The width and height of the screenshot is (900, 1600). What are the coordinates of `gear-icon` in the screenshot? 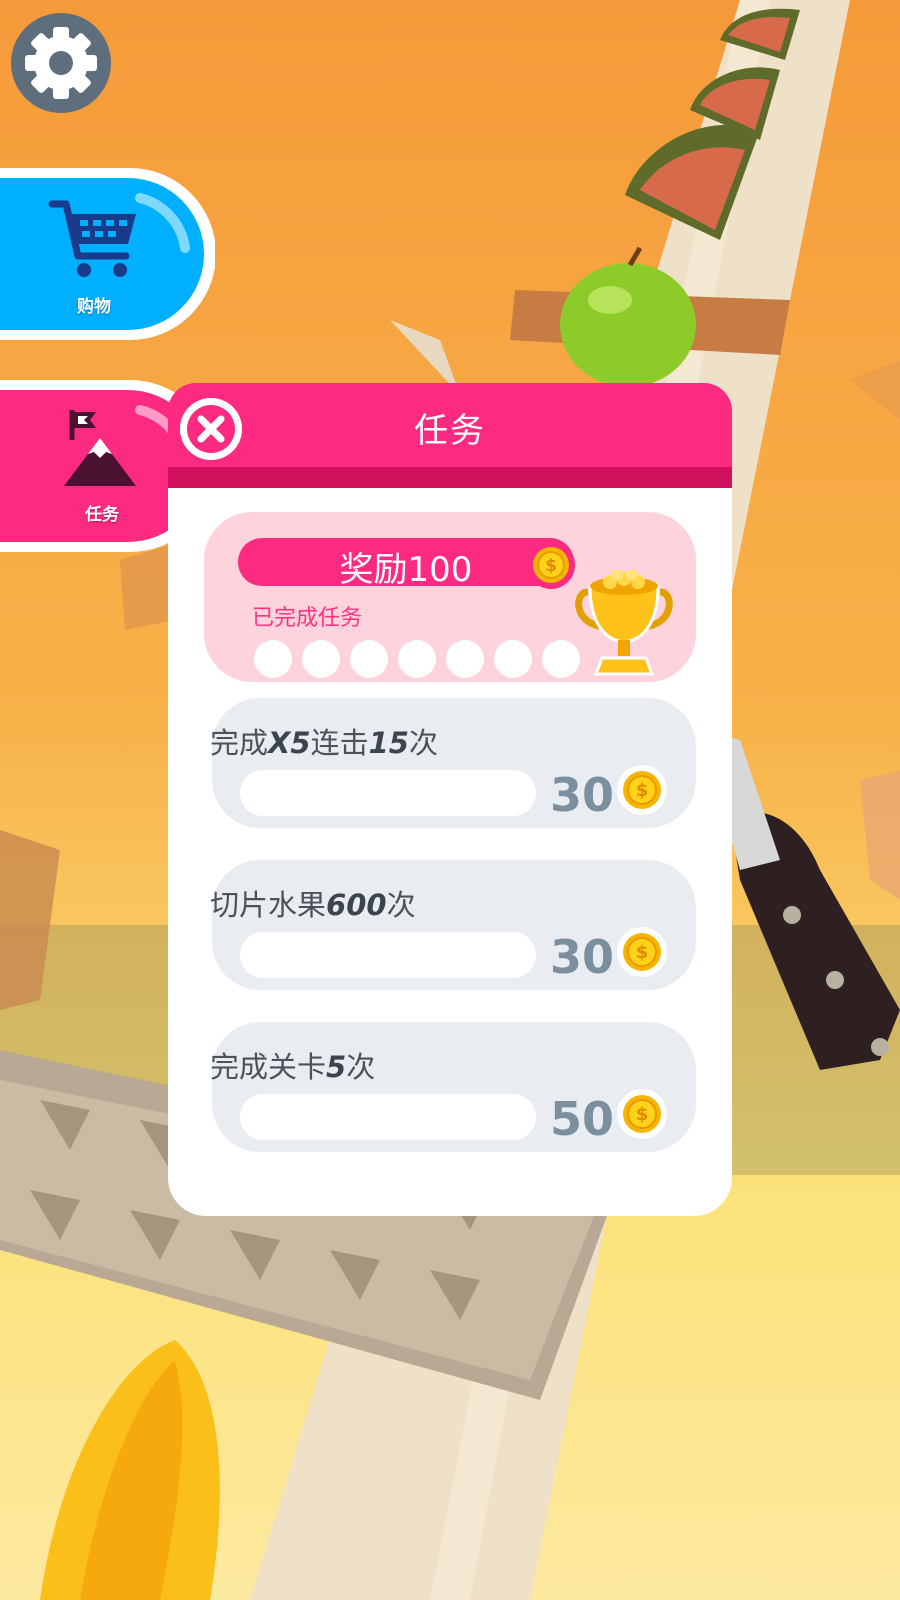 It's located at (61, 63).